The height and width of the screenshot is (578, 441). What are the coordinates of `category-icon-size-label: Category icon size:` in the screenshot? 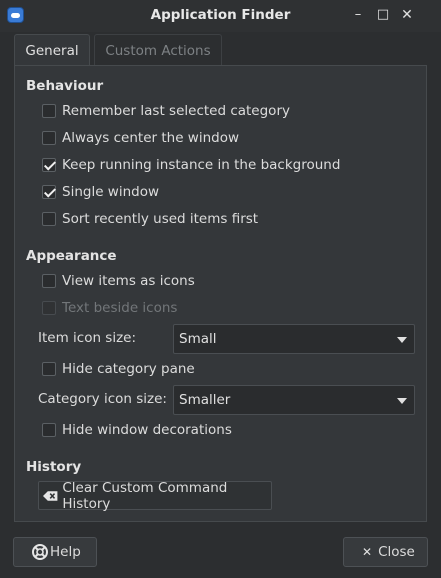 It's located at (102, 399).